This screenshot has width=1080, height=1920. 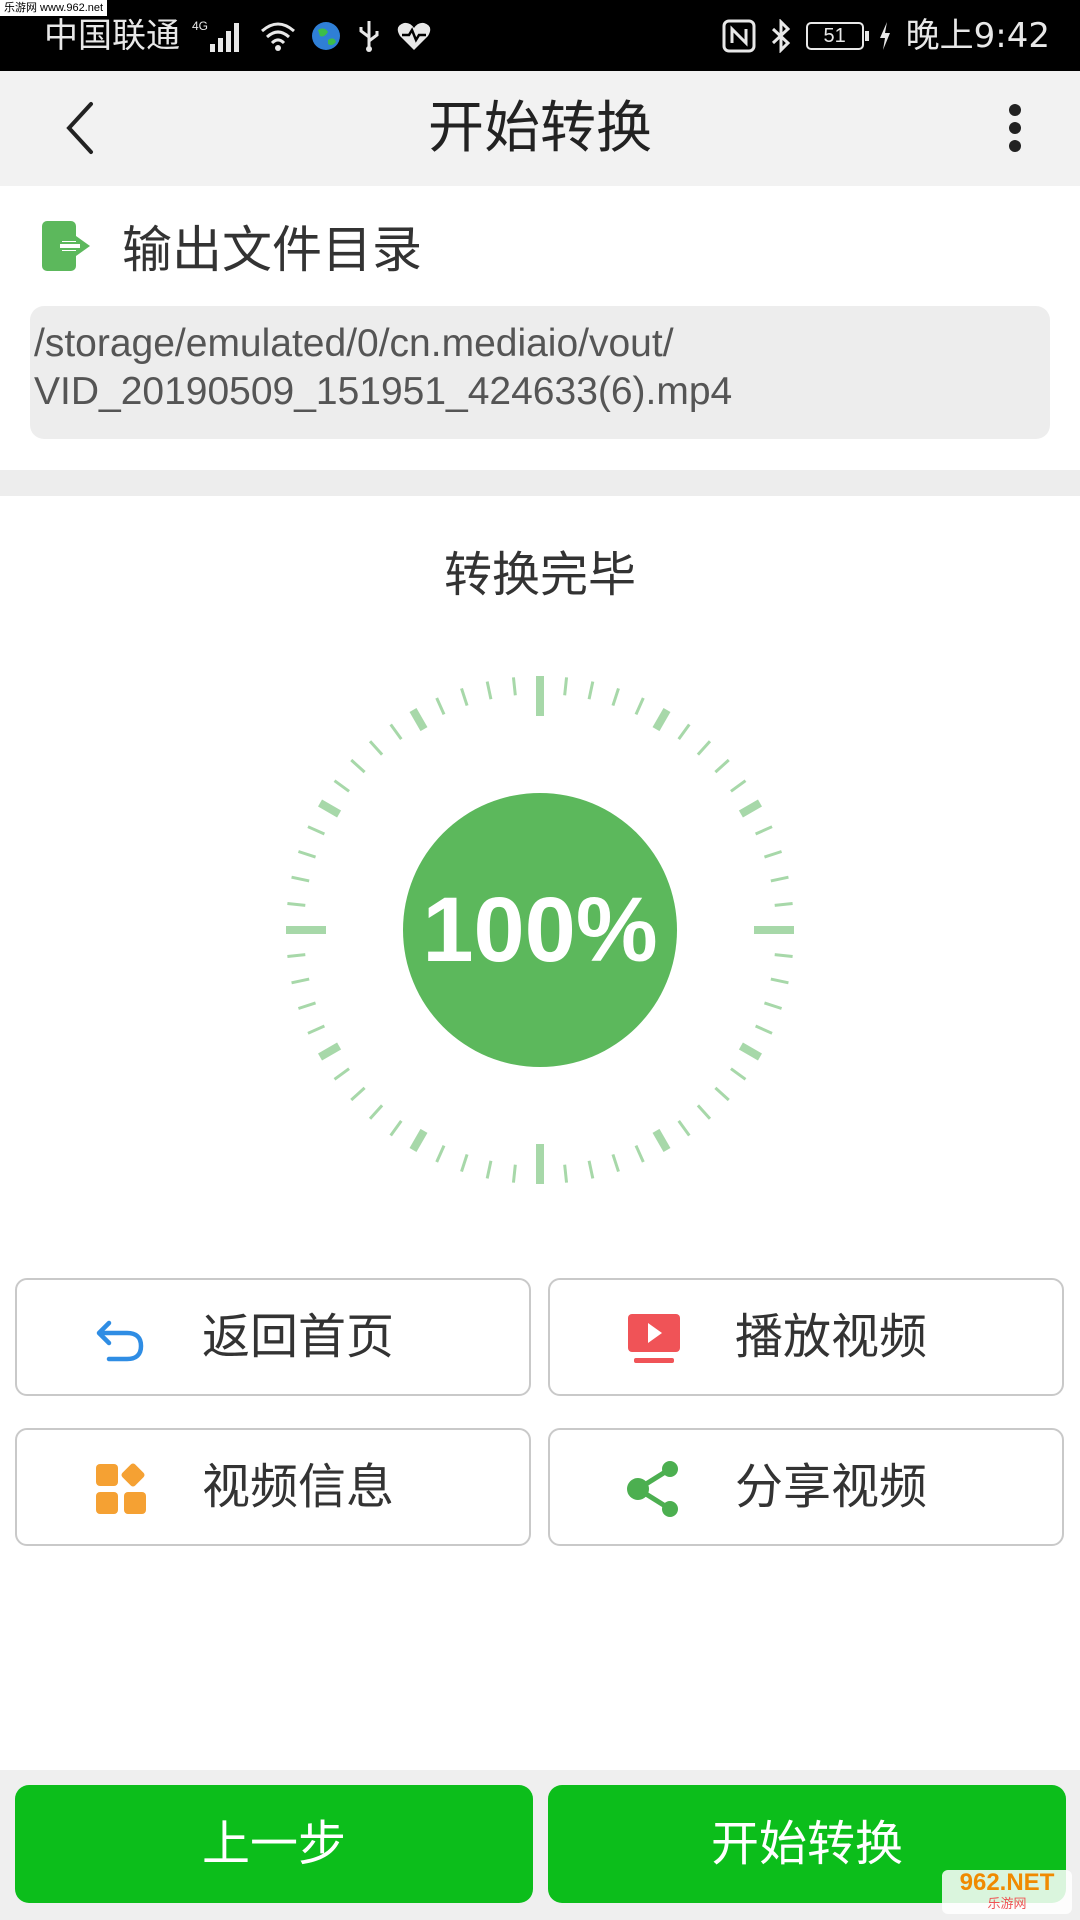 What do you see at coordinates (200, 26) in the screenshot?
I see `network-type: 4G` at bounding box center [200, 26].